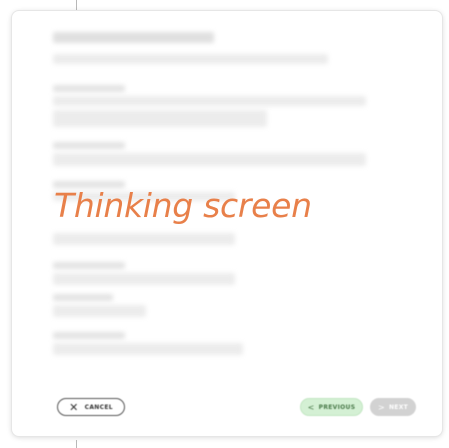 The image size is (449, 448). Describe the element at coordinates (311, 407) in the screenshot. I see `chevron-left-icon: <` at that location.